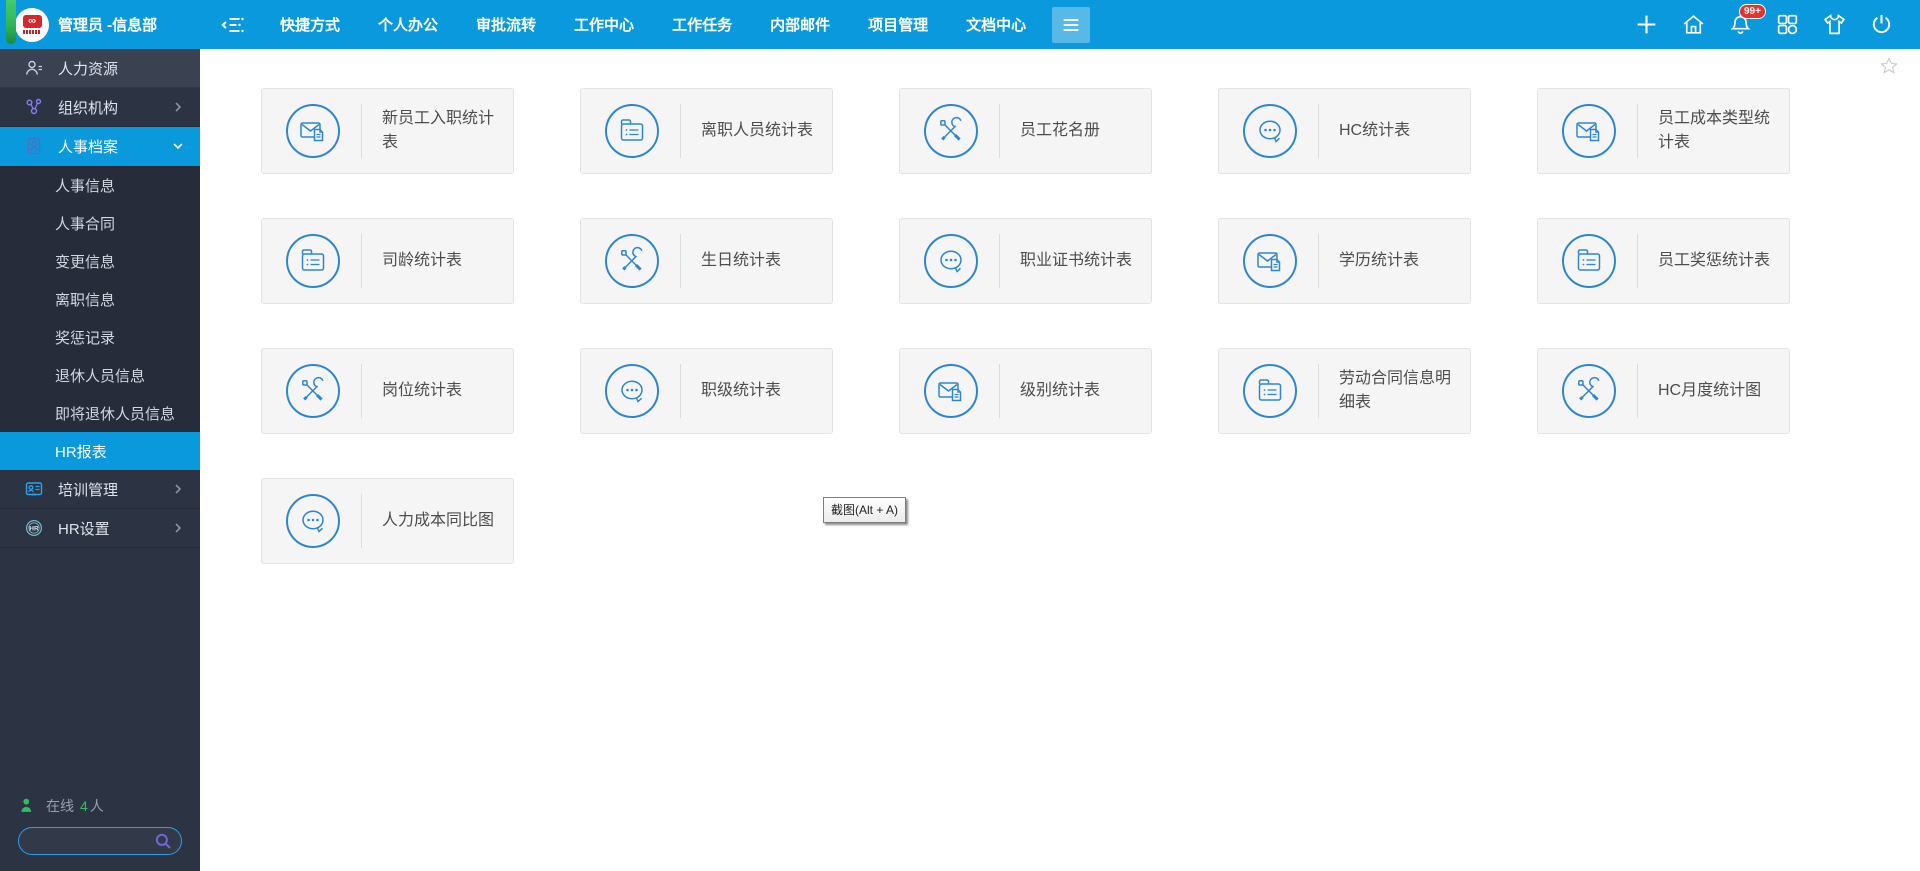 The image size is (1920, 871). What do you see at coordinates (741, 260) in the screenshot?
I see `report-card-label: 生日统计表` at bounding box center [741, 260].